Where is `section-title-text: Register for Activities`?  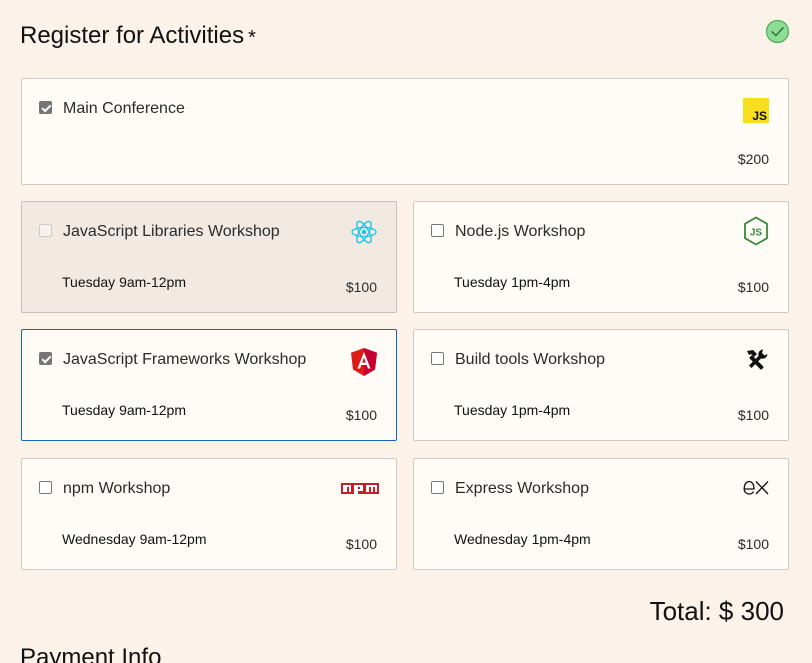 section-title-text: Register for Activities is located at coordinates (132, 35).